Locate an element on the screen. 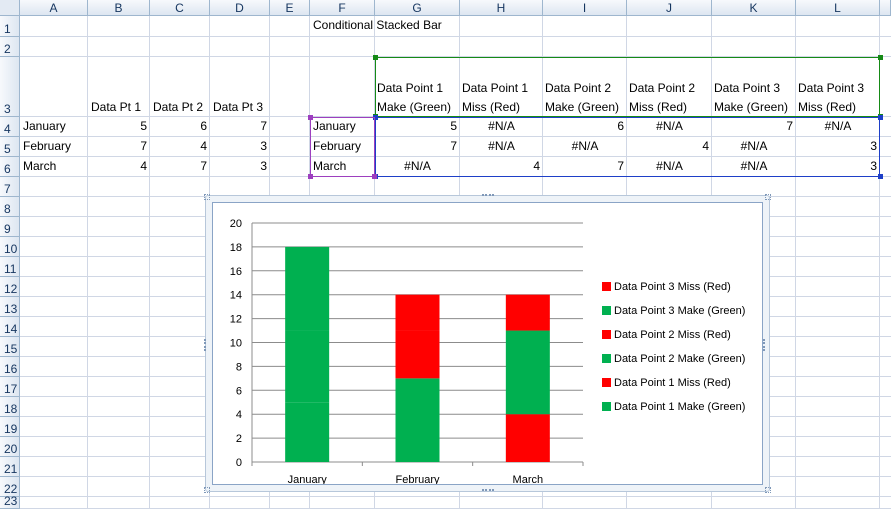  column-header-l: L is located at coordinates (838, 8).